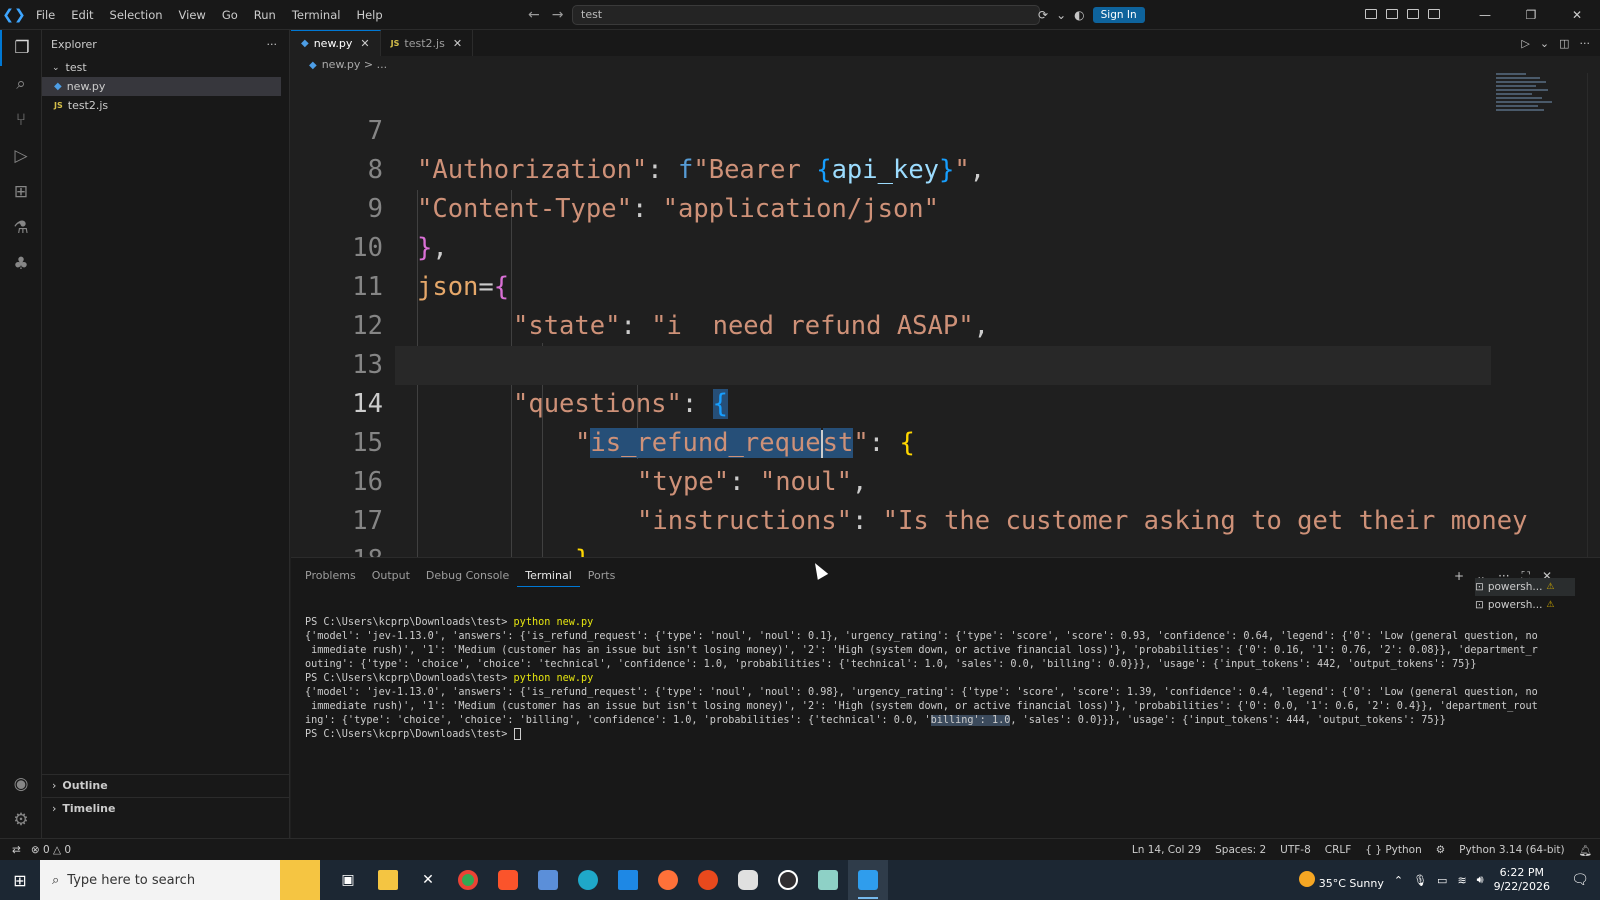 Image resolution: width=1600 pixels, height=900 pixels. Describe the element at coordinates (165, 105) in the screenshot. I see `file-test2-js: JS test2.js` at that location.